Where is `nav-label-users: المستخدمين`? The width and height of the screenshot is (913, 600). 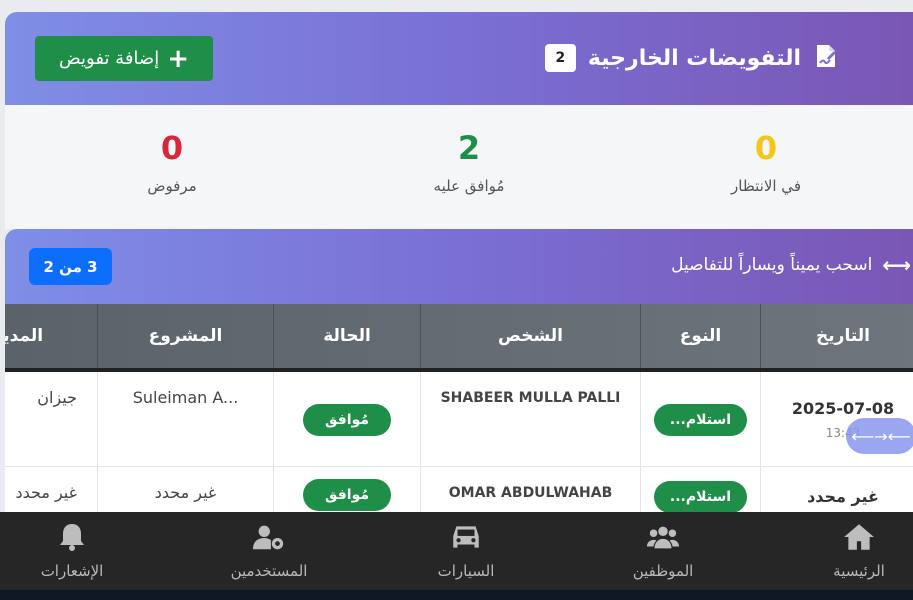 nav-label-users: المستخدمين is located at coordinates (269, 571).